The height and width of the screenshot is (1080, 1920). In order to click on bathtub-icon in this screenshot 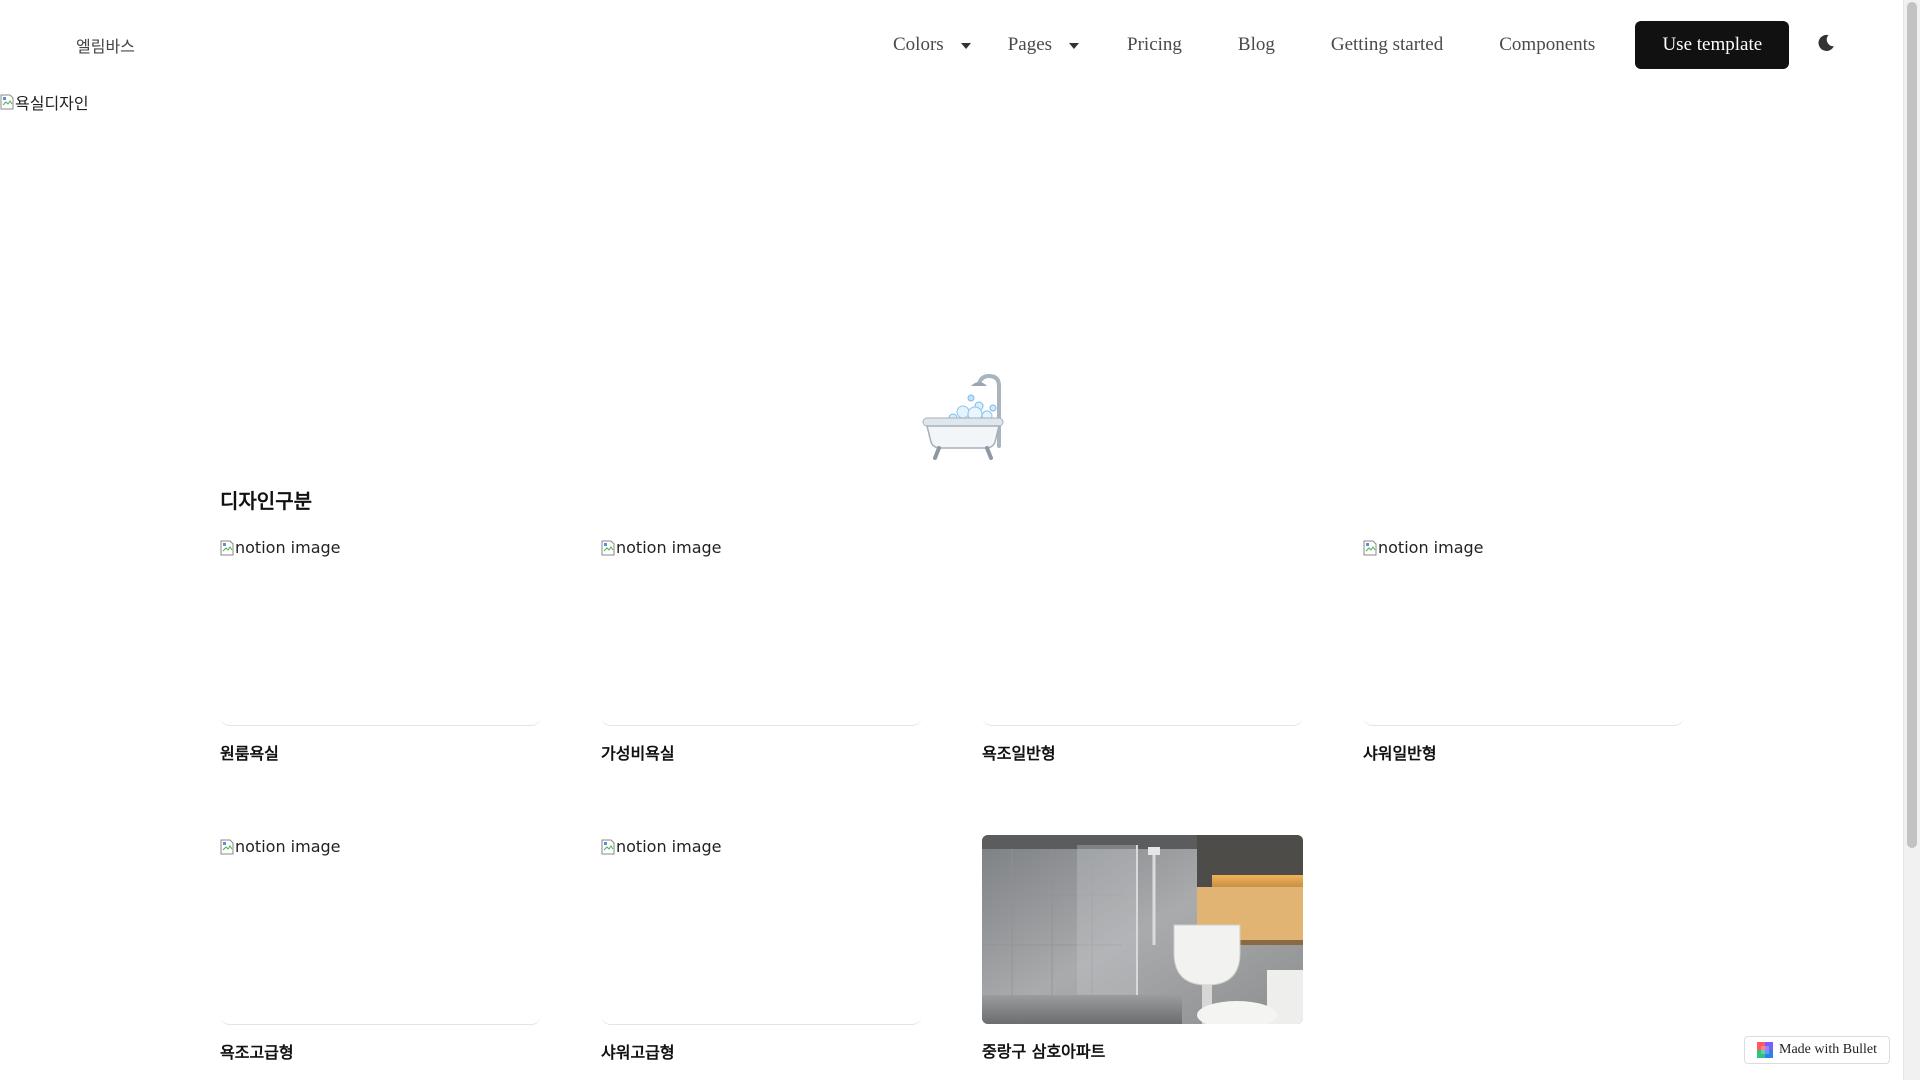, I will do `click(963, 416)`.